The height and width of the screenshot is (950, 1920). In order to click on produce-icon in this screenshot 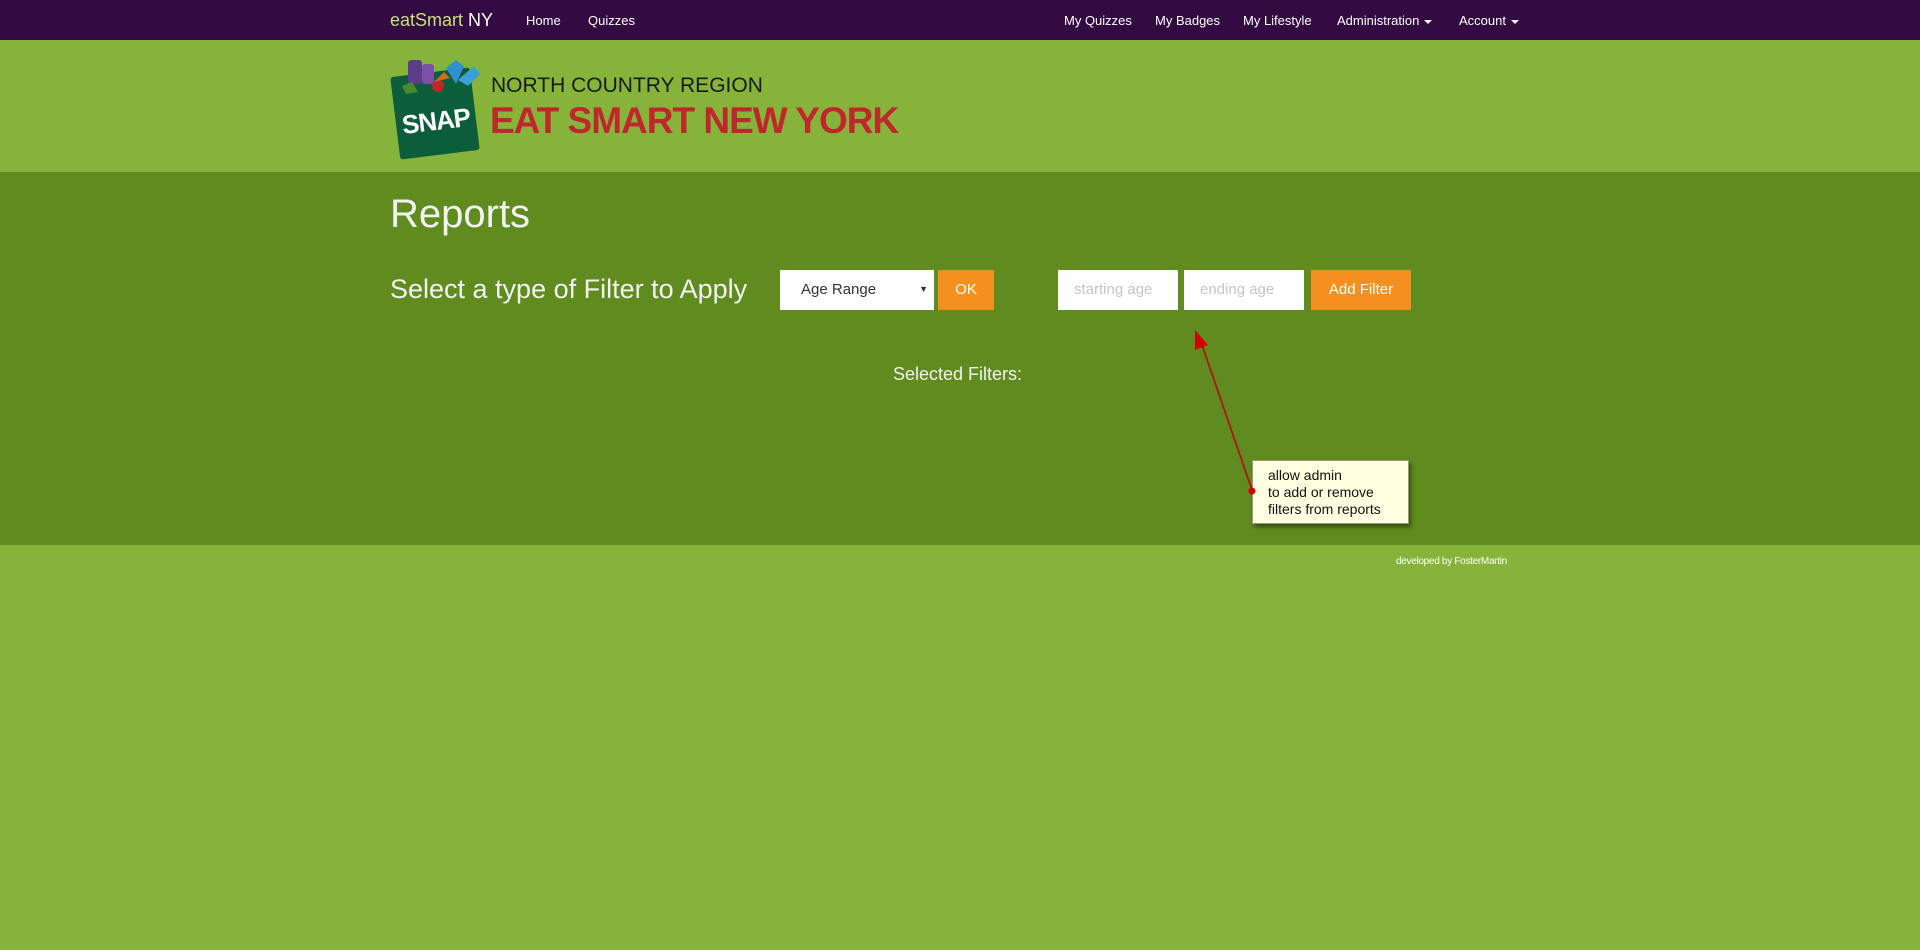, I will do `click(441, 77)`.